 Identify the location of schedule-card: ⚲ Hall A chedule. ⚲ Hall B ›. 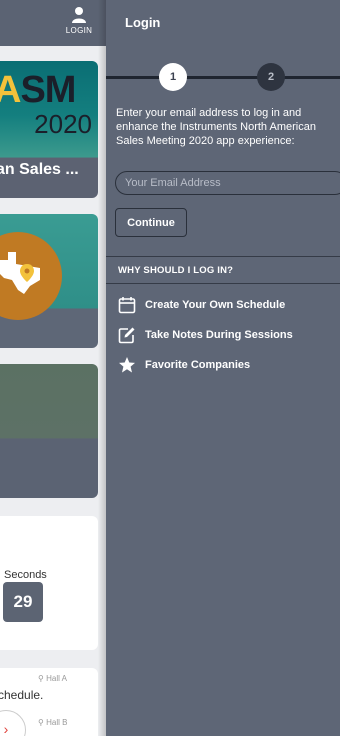
(49, 702).